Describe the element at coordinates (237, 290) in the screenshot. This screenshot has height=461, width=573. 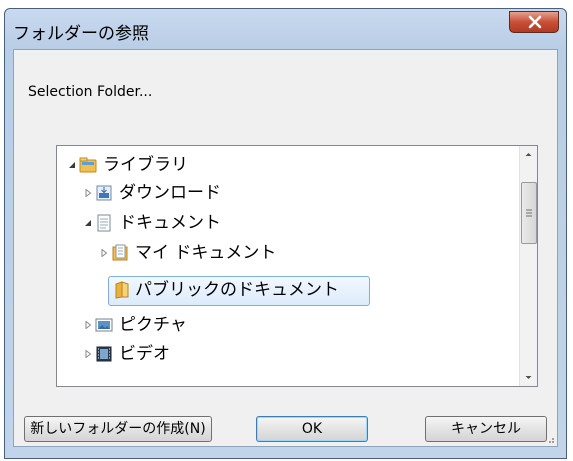
I see `tree-item-label: パブリックのドキュメント` at that location.